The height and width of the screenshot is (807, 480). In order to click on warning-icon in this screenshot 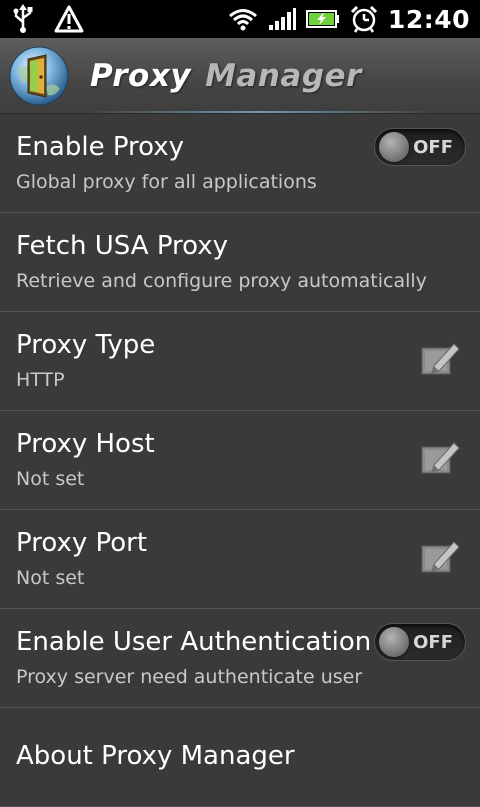, I will do `click(69, 19)`.